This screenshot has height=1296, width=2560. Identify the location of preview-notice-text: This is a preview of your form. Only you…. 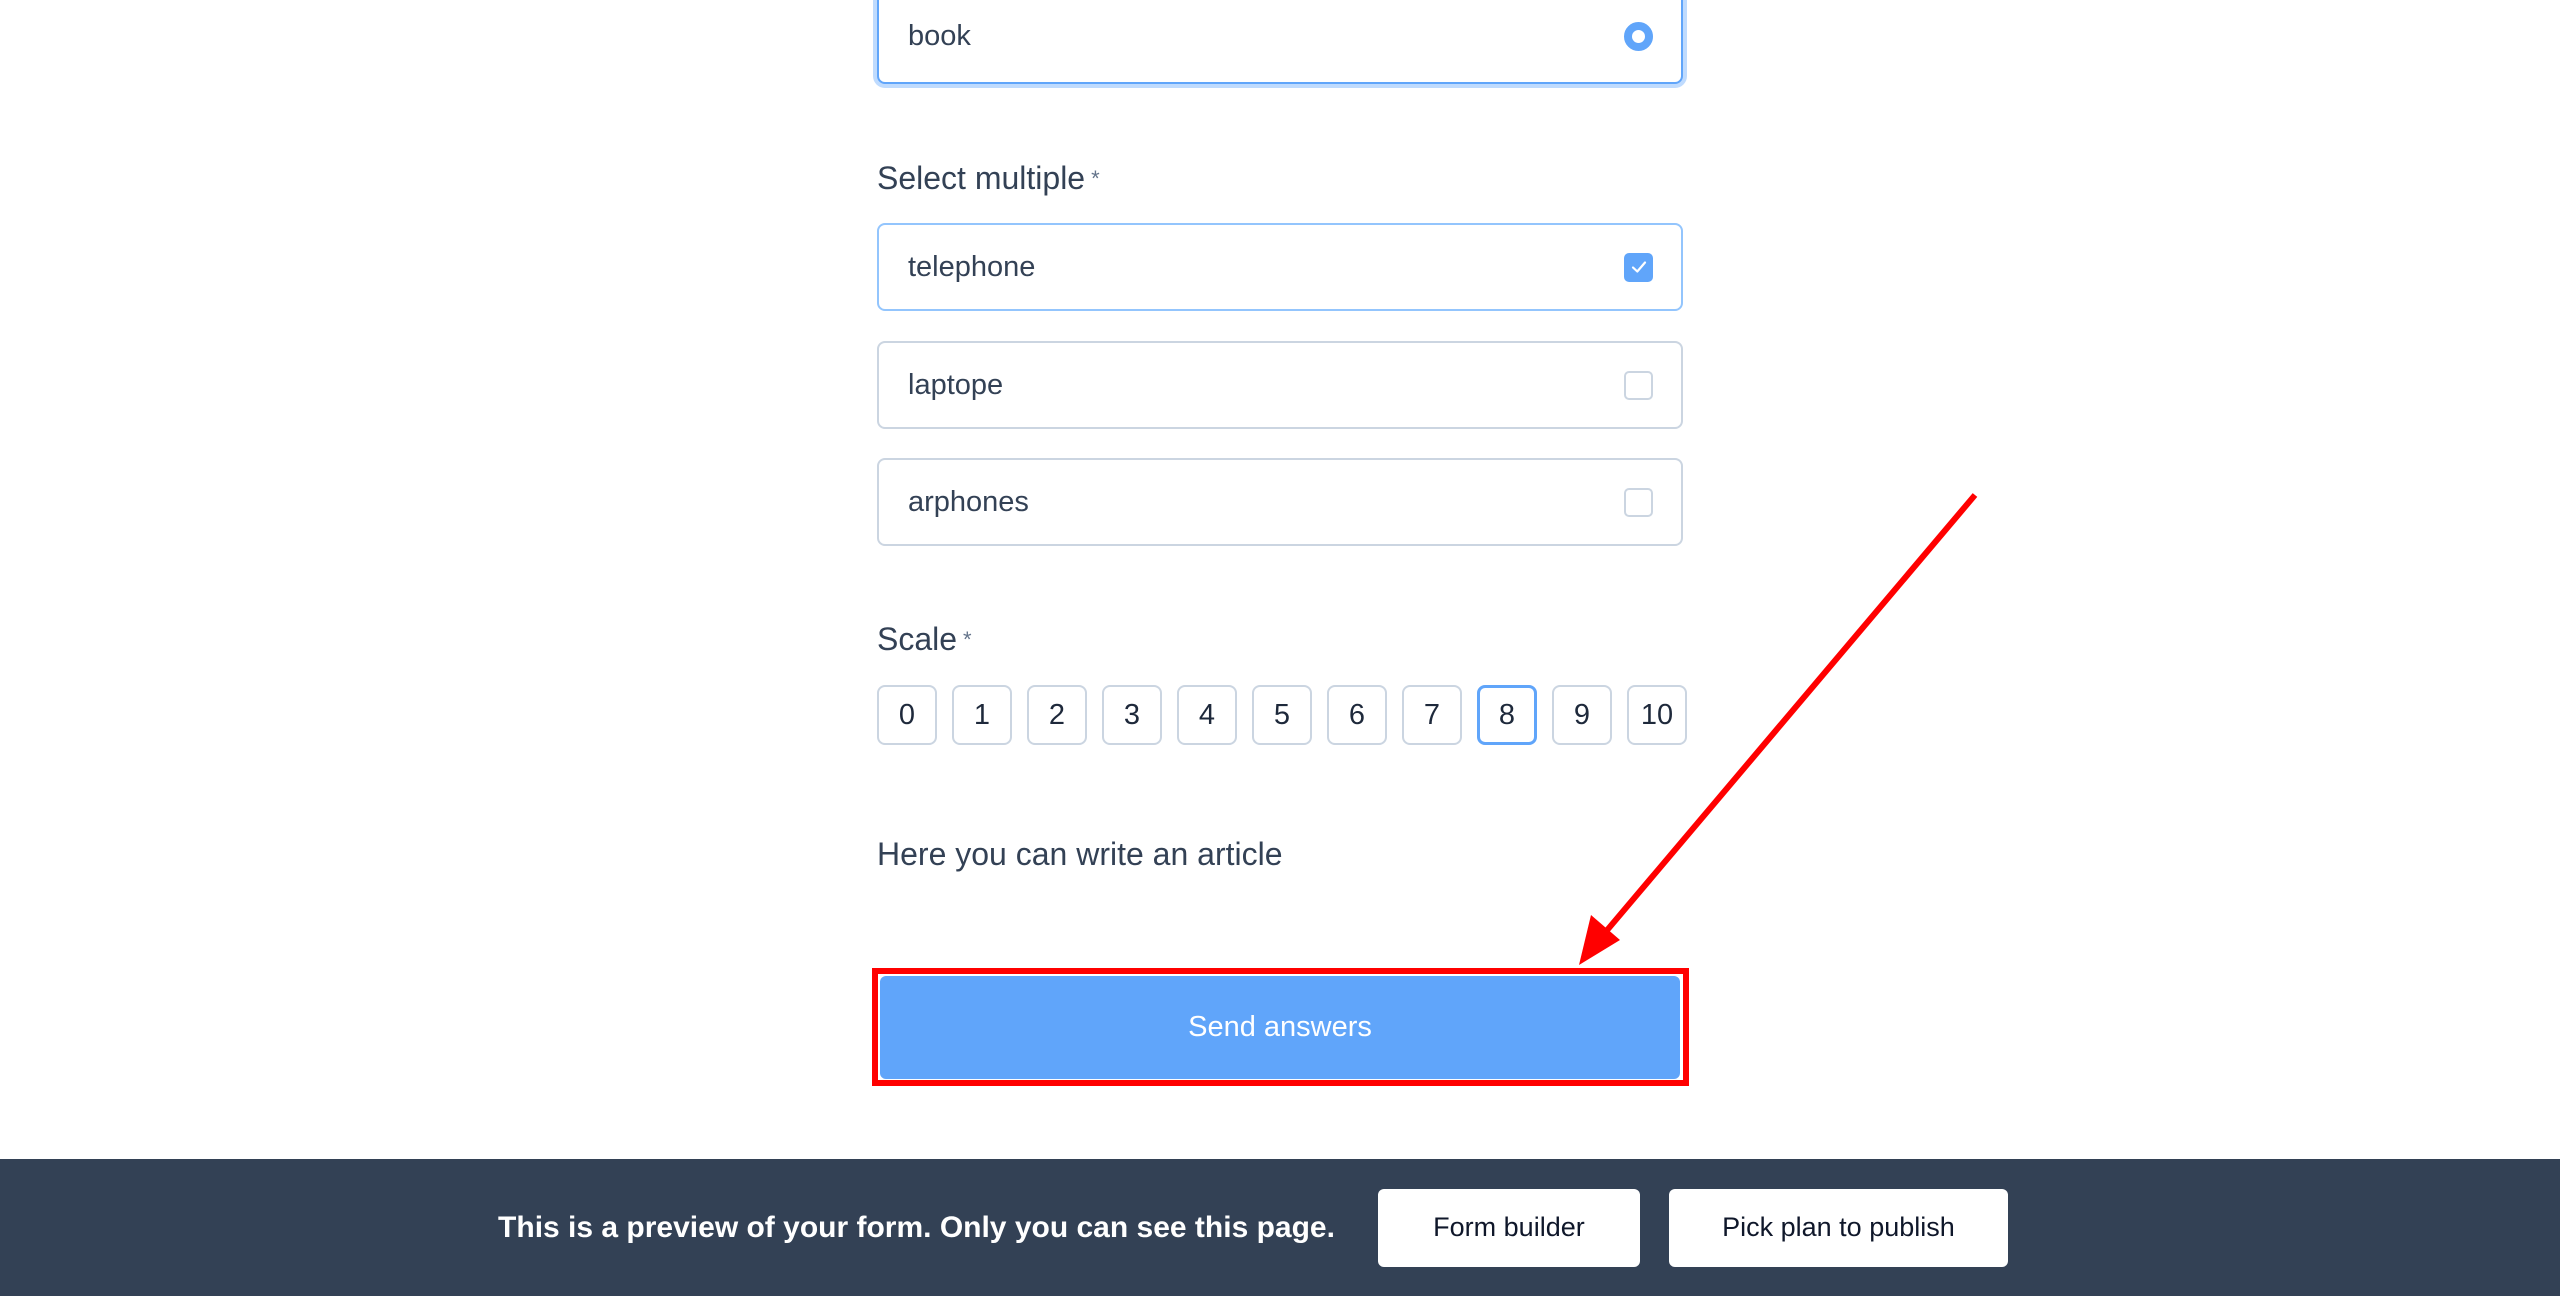
(916, 1227).